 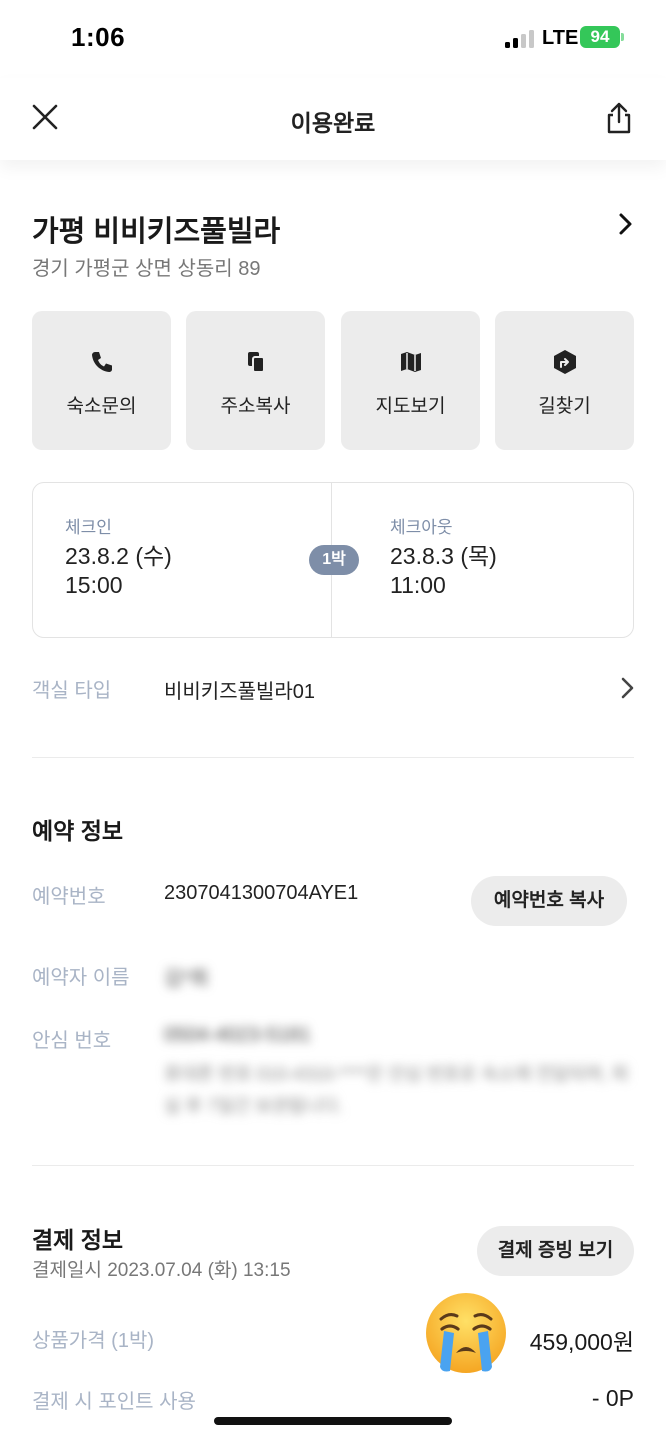 What do you see at coordinates (333, 1421) in the screenshot?
I see `home-indicator` at bounding box center [333, 1421].